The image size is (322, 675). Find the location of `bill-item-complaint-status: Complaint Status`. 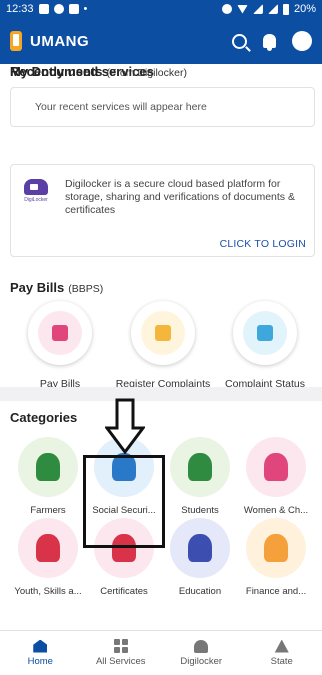

bill-item-complaint-status: Complaint Status is located at coordinates (265, 345).